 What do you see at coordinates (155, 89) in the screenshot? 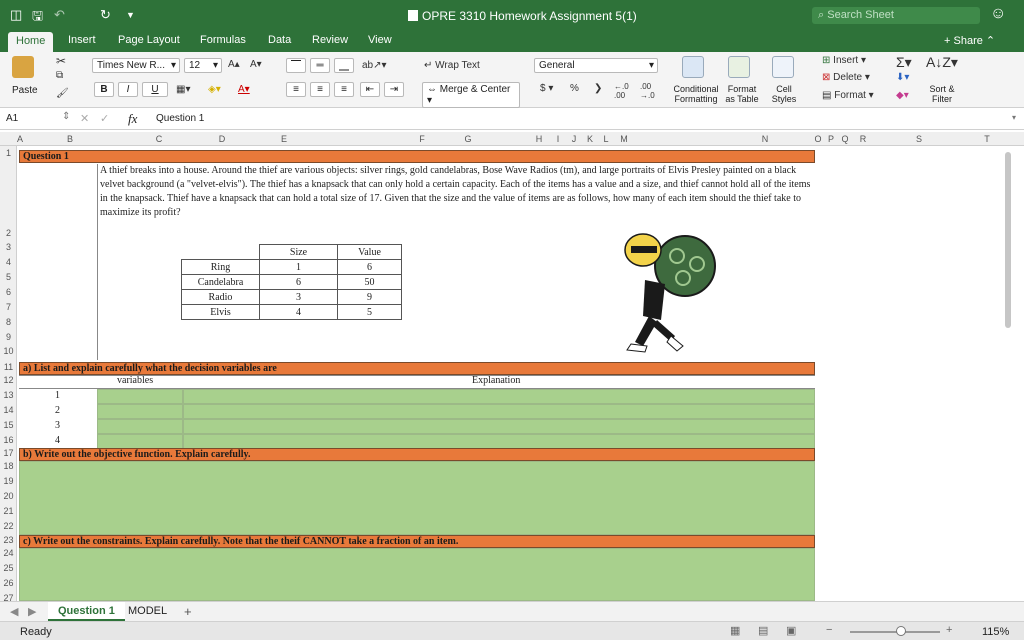
I see `underline-button: U` at bounding box center [155, 89].